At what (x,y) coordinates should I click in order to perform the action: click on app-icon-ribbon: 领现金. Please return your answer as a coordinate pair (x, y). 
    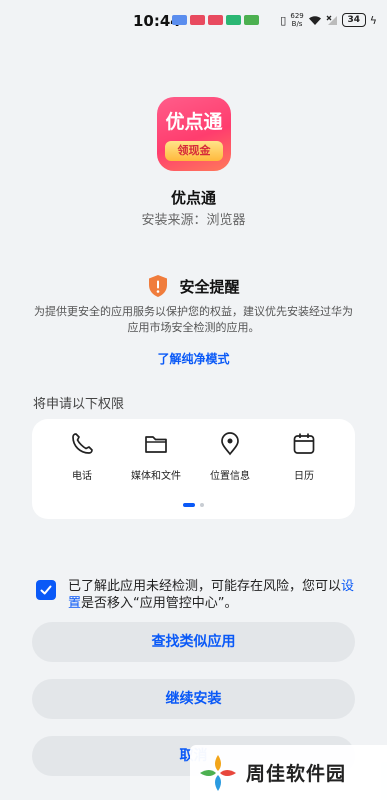
    Looking at the image, I should click on (194, 151).